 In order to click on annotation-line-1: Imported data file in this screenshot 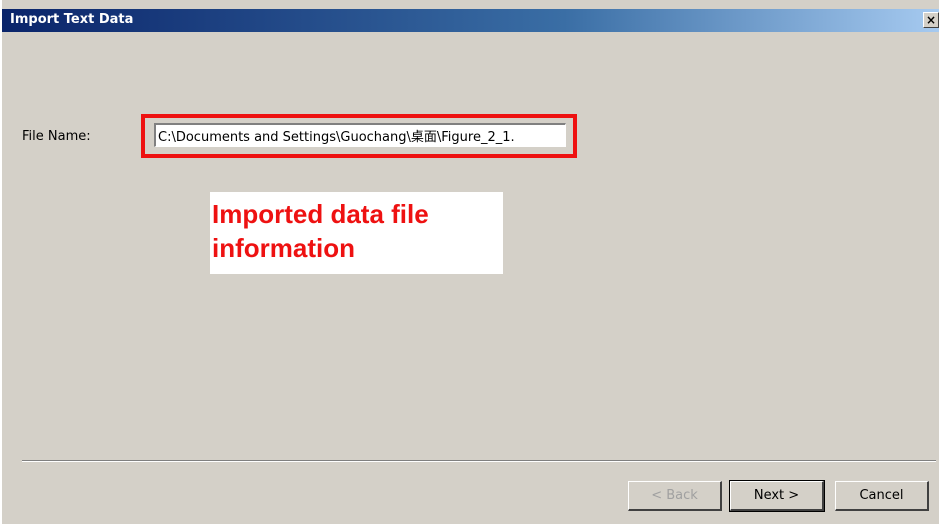, I will do `click(320, 214)`.